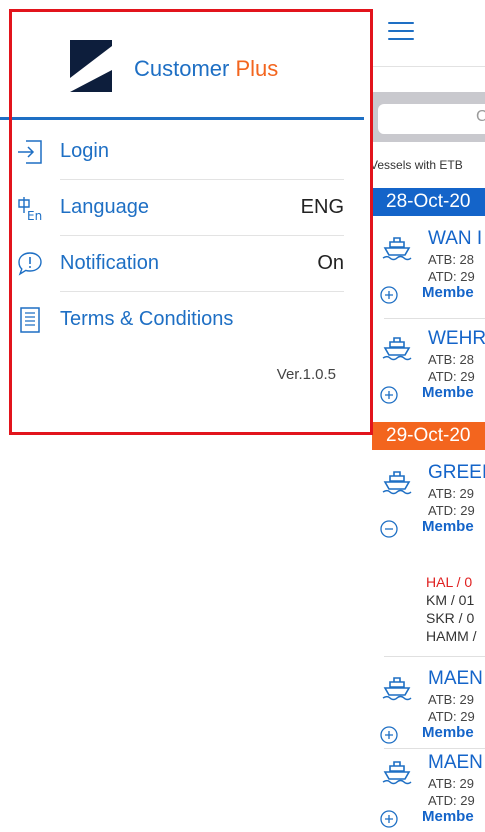 This screenshot has width=485, height=832. I want to click on search-input, so click(431, 119).